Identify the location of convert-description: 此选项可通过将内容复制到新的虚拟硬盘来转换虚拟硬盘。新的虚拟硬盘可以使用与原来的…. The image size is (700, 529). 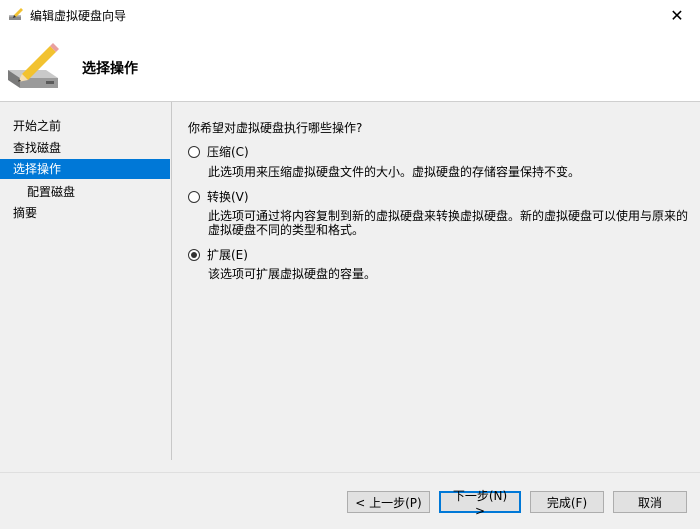
(448, 223).